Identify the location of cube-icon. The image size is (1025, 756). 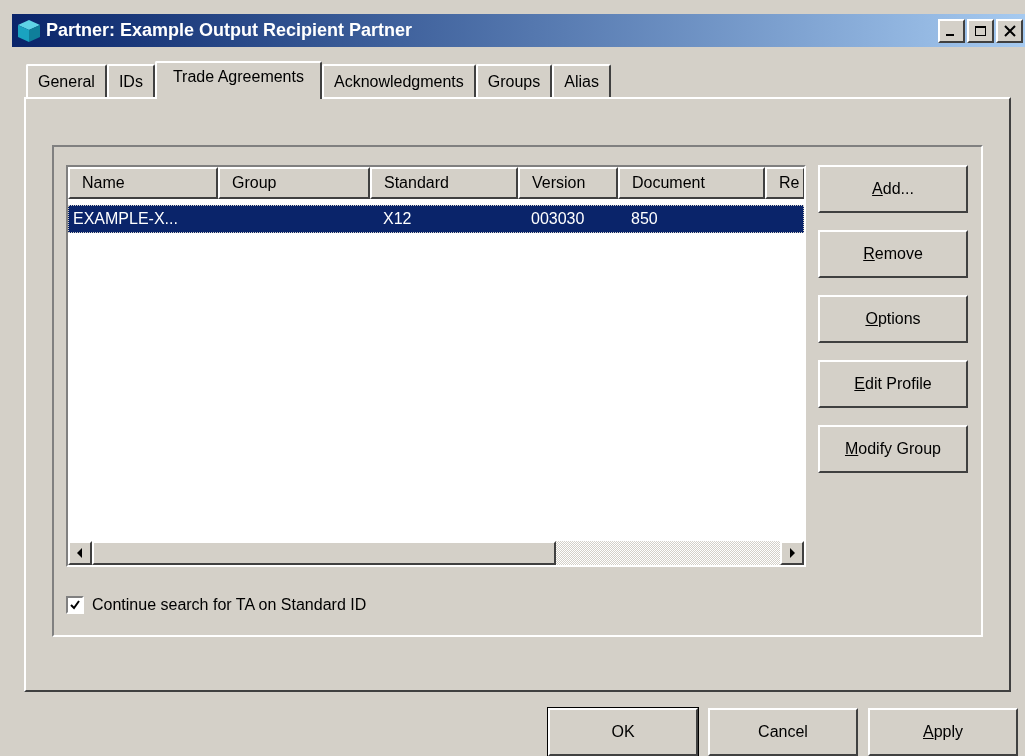
(29, 30).